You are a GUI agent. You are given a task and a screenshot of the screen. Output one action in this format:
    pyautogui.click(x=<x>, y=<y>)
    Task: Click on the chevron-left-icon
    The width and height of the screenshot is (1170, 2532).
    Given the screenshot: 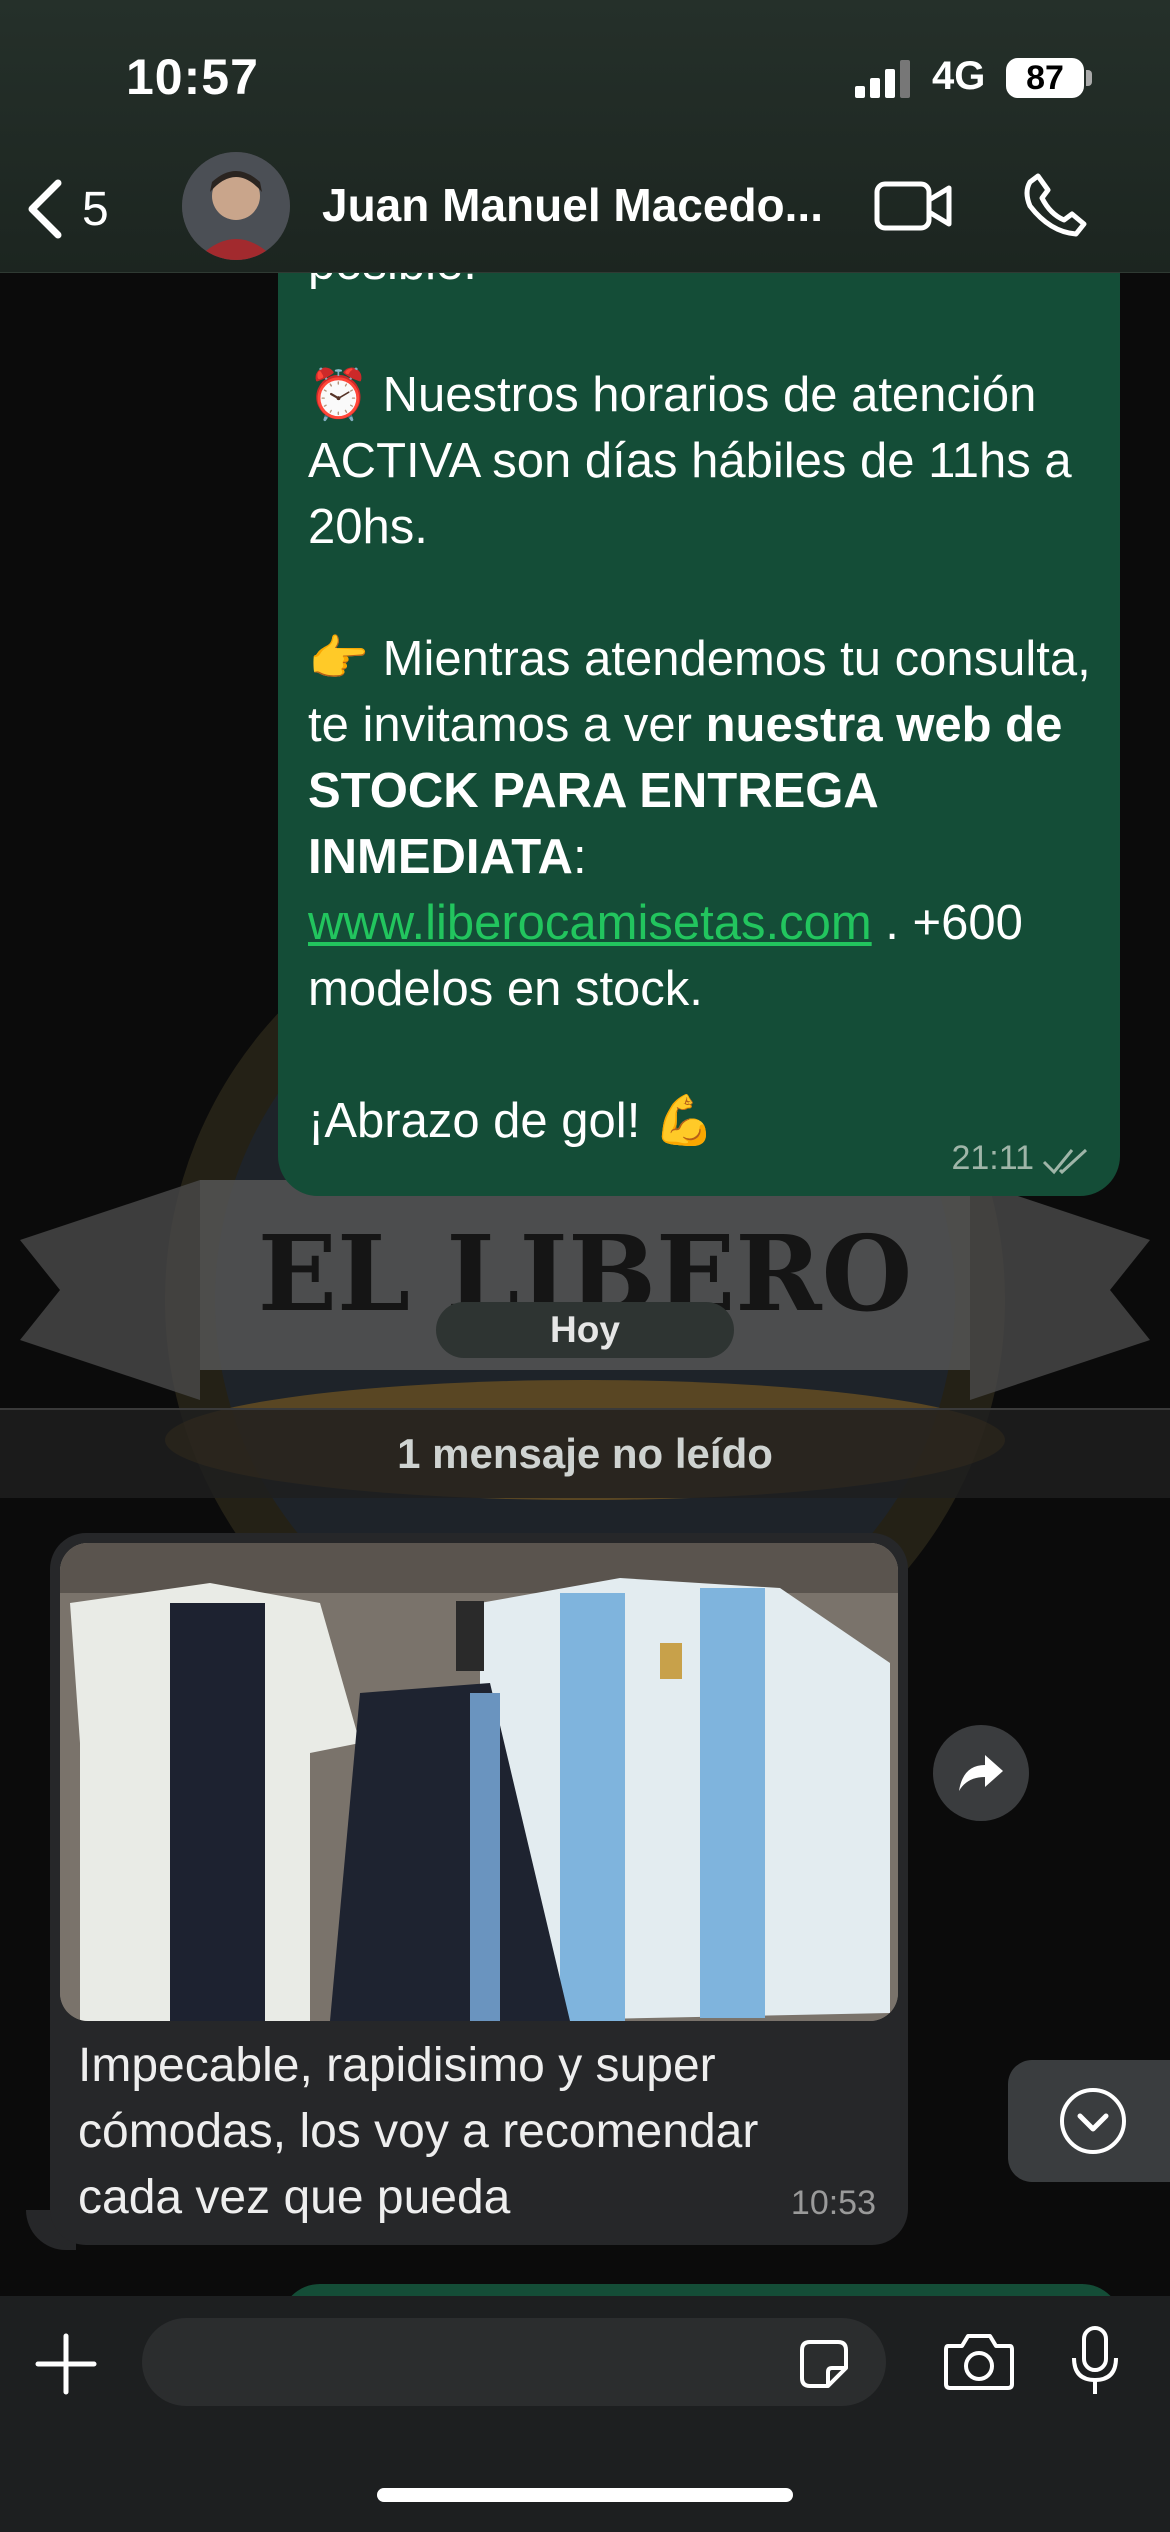 What is the action you would take?
    pyautogui.click(x=45, y=209)
    